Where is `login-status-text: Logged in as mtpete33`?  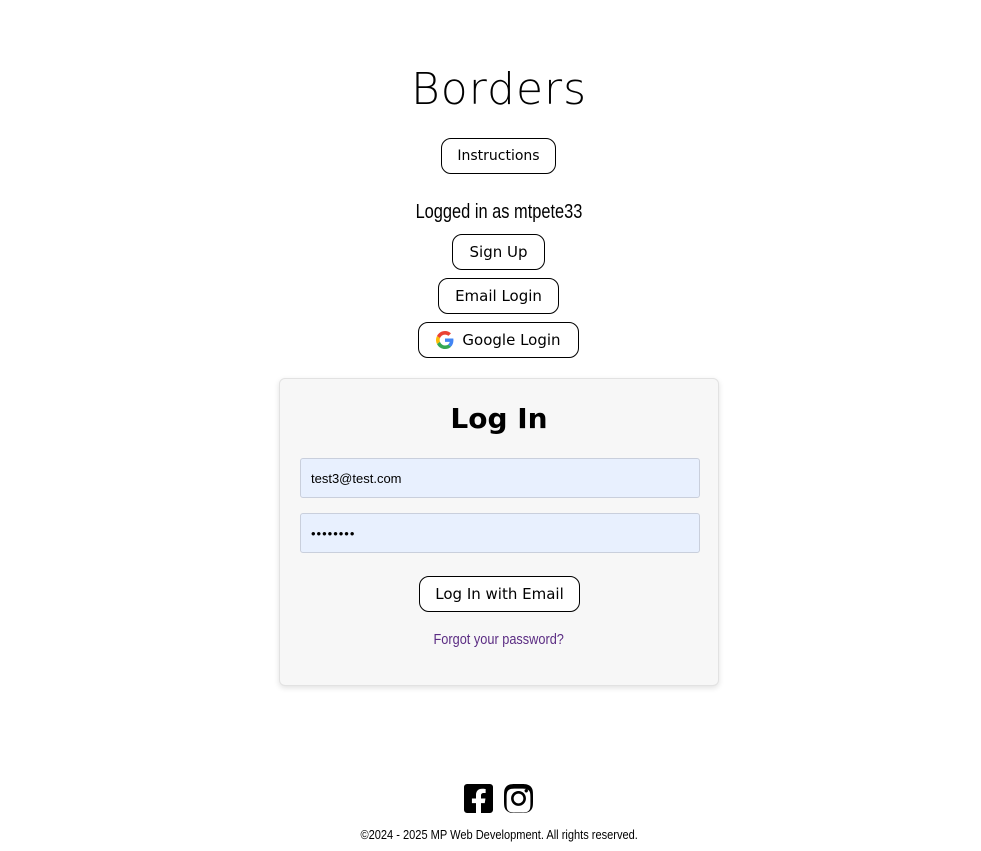
login-status-text: Logged in as mtpete33 is located at coordinates (499, 212).